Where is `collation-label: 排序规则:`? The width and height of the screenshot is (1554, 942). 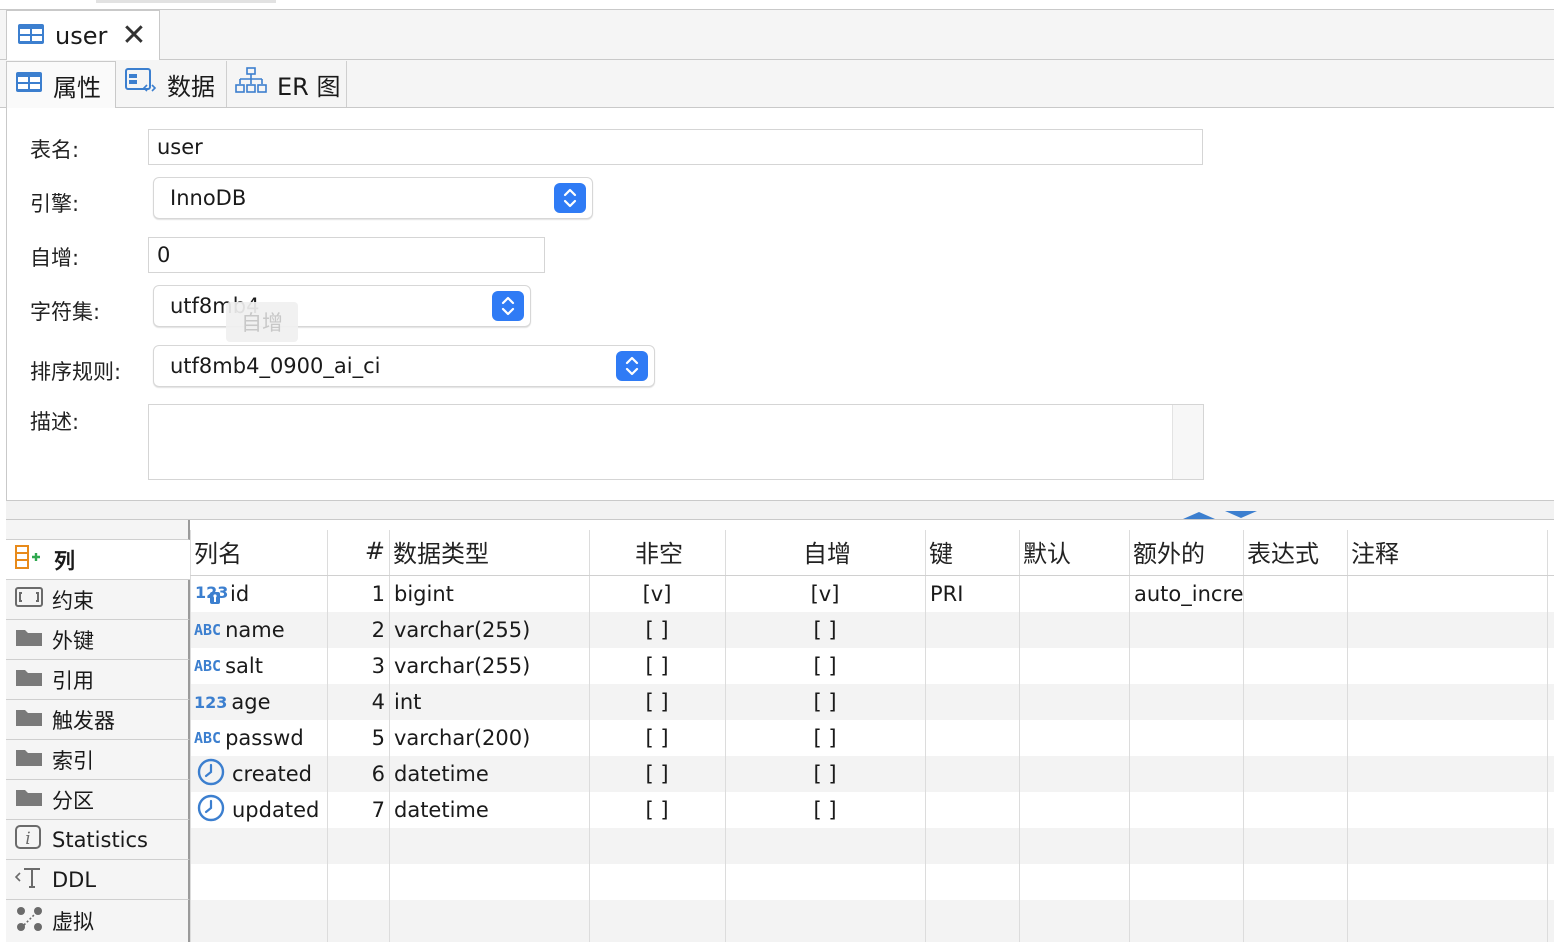 collation-label: 排序规则: is located at coordinates (76, 372).